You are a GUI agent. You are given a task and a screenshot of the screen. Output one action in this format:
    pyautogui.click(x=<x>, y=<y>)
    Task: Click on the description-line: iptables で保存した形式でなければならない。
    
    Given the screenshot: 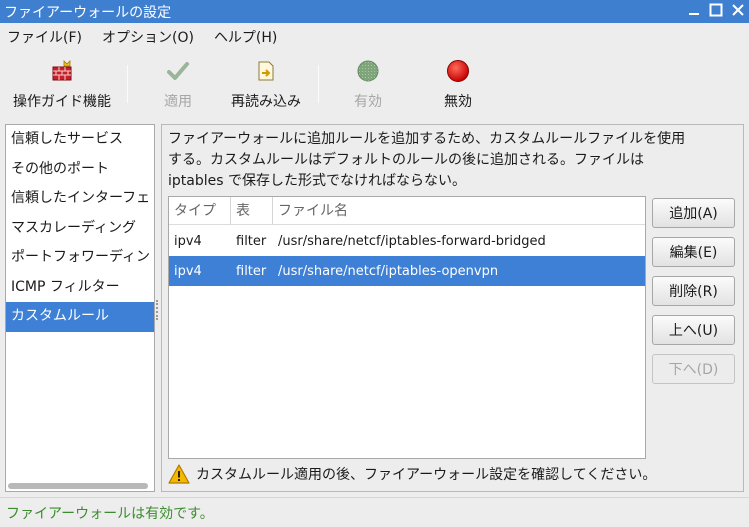 What is the action you would take?
    pyautogui.click(x=317, y=181)
    